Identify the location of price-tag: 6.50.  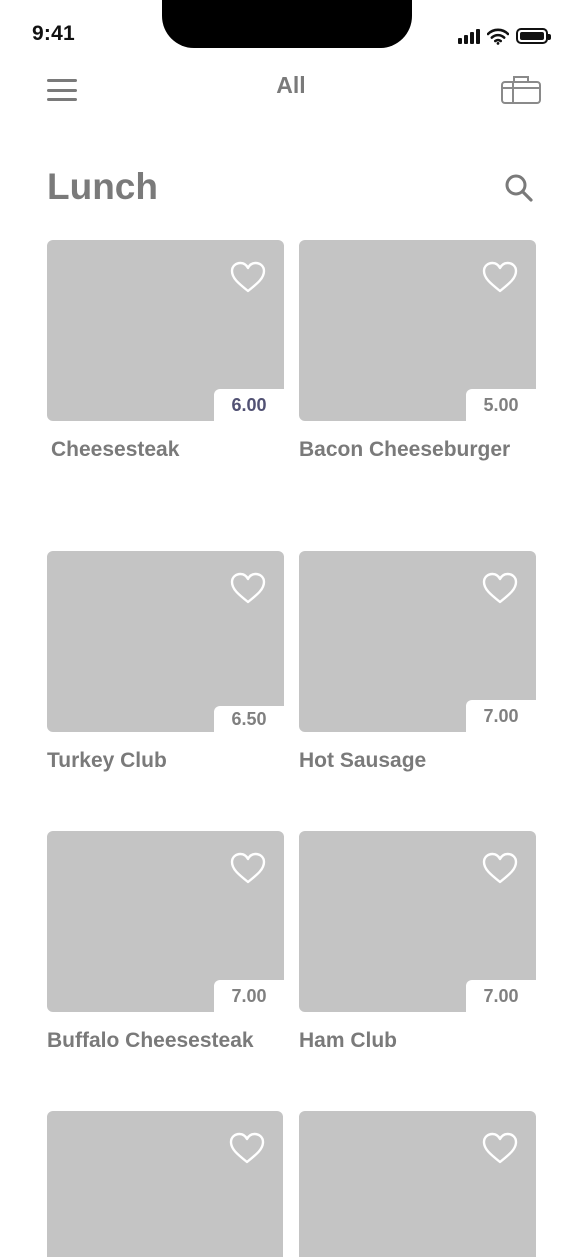
(249, 719).